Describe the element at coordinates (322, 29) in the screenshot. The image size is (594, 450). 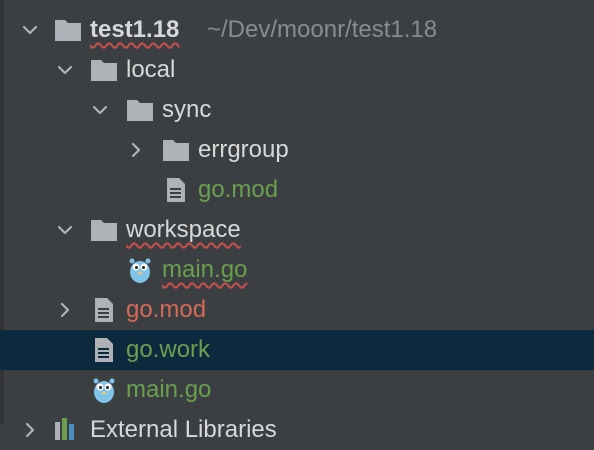
I see `root-folder-path: ~/Dev/moonr/test1.18` at that location.